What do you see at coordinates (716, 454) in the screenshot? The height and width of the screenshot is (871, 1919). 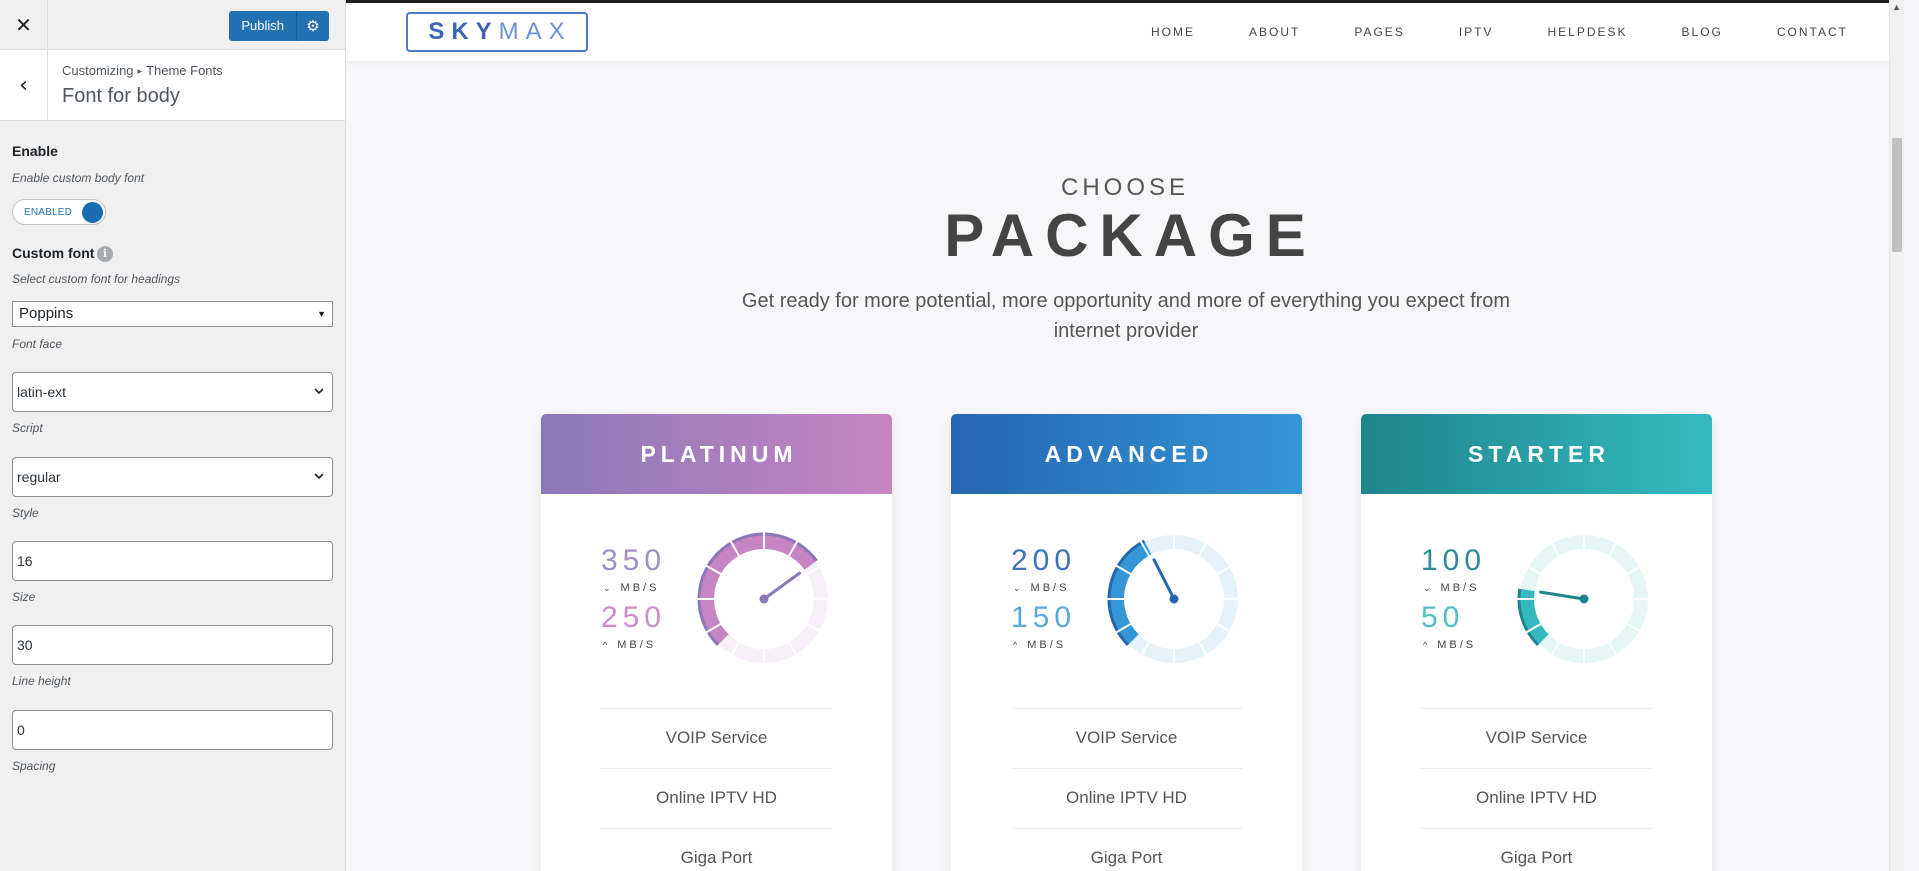 I see `package-card-header: PLATINUM` at bounding box center [716, 454].